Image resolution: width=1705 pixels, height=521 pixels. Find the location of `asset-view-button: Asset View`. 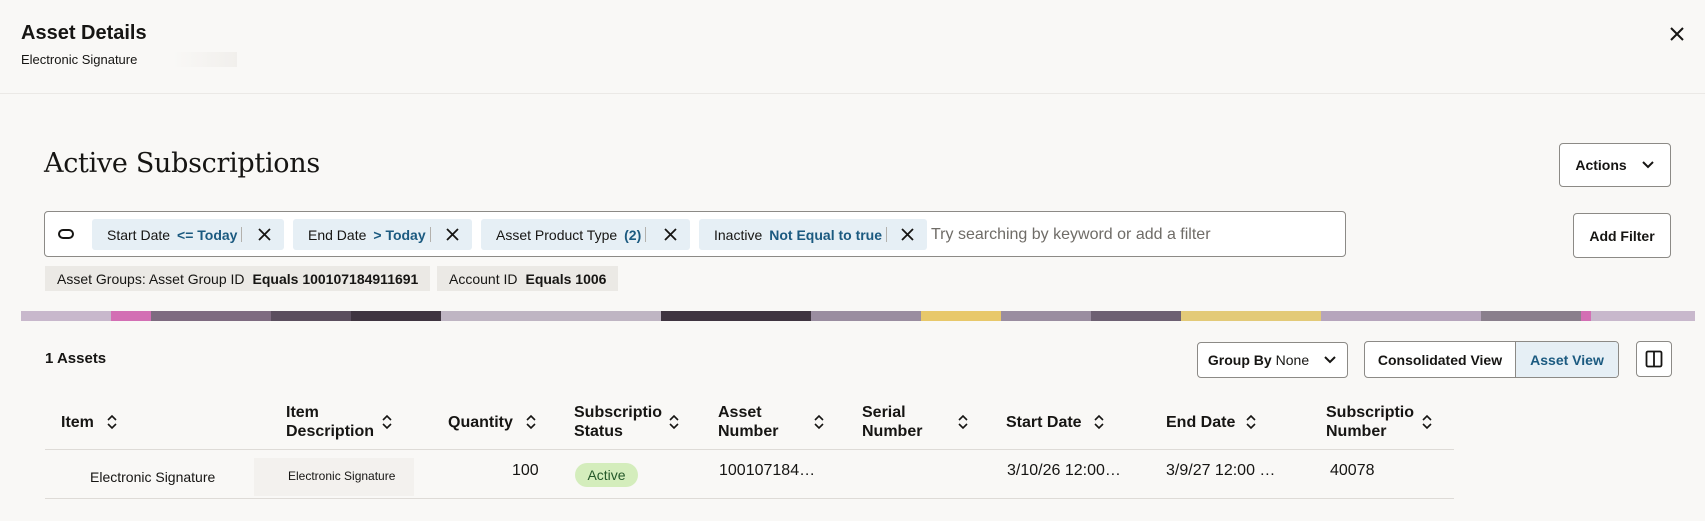

asset-view-button: Asset View is located at coordinates (1567, 359).